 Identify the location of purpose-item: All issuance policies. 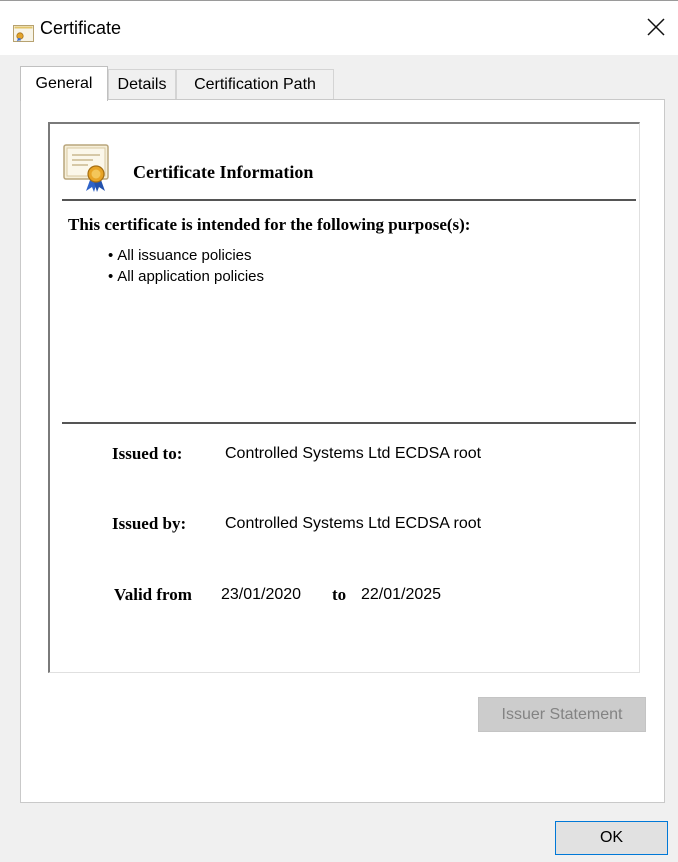
(186, 255).